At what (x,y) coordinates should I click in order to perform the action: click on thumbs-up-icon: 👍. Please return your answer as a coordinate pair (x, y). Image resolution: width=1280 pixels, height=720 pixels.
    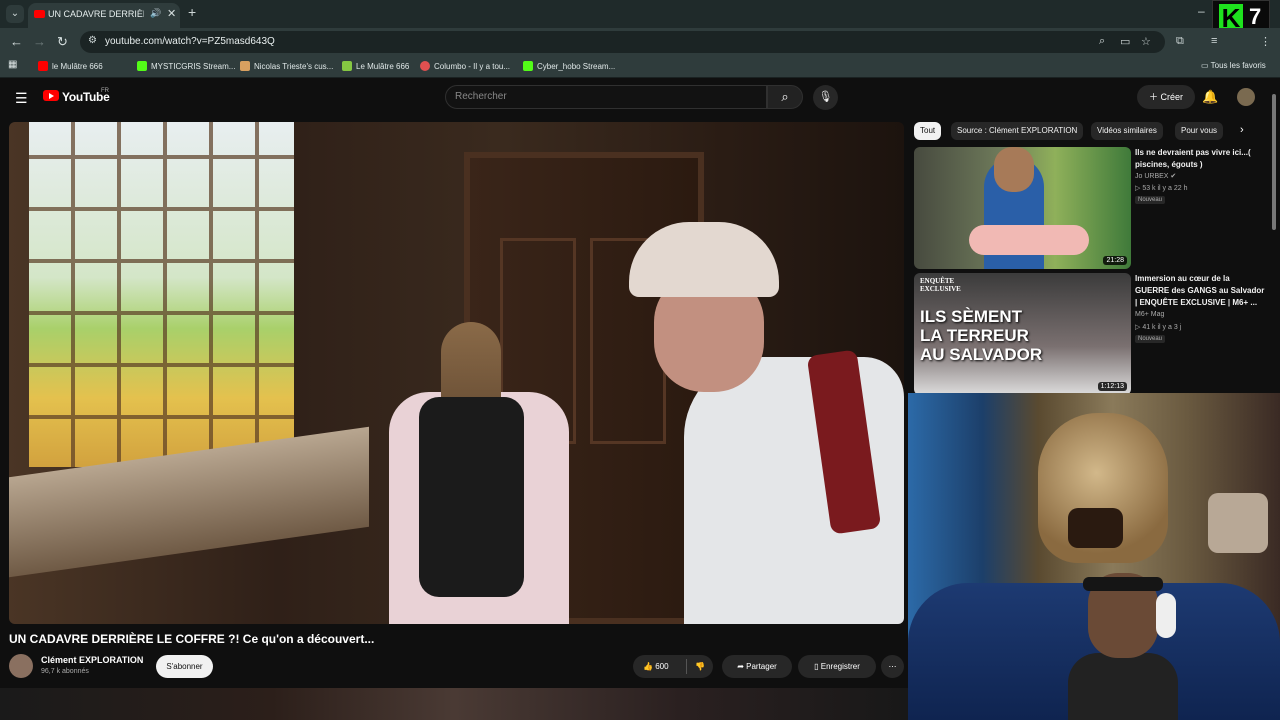
    Looking at the image, I should click on (649, 666).